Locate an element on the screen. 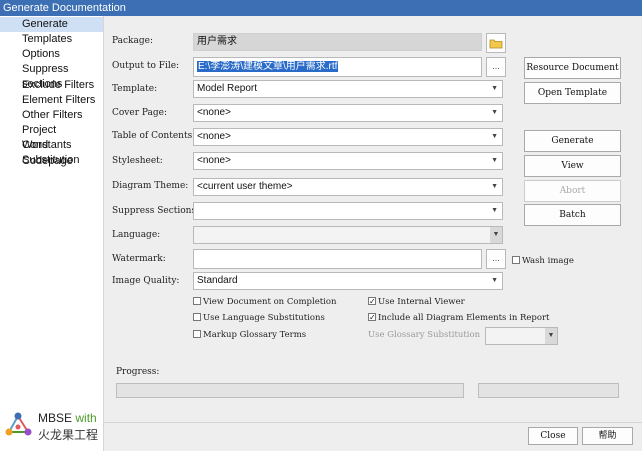 The image size is (642, 451). open-template-button: Open Template is located at coordinates (572, 93).